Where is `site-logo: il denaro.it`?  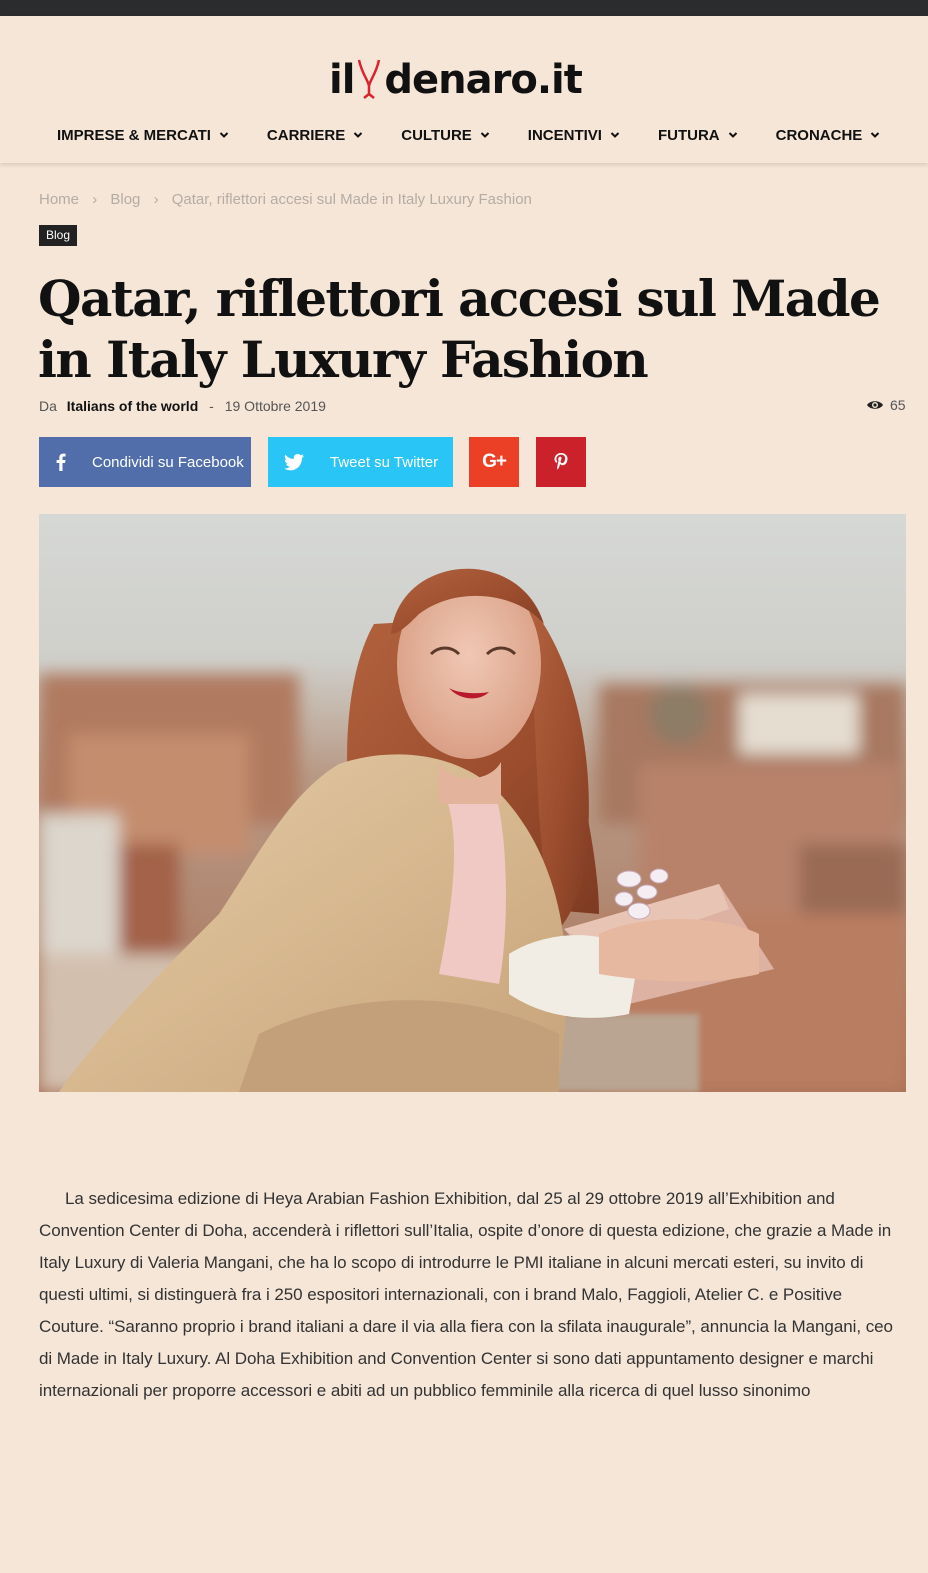
site-logo: il denaro.it is located at coordinates (456, 75).